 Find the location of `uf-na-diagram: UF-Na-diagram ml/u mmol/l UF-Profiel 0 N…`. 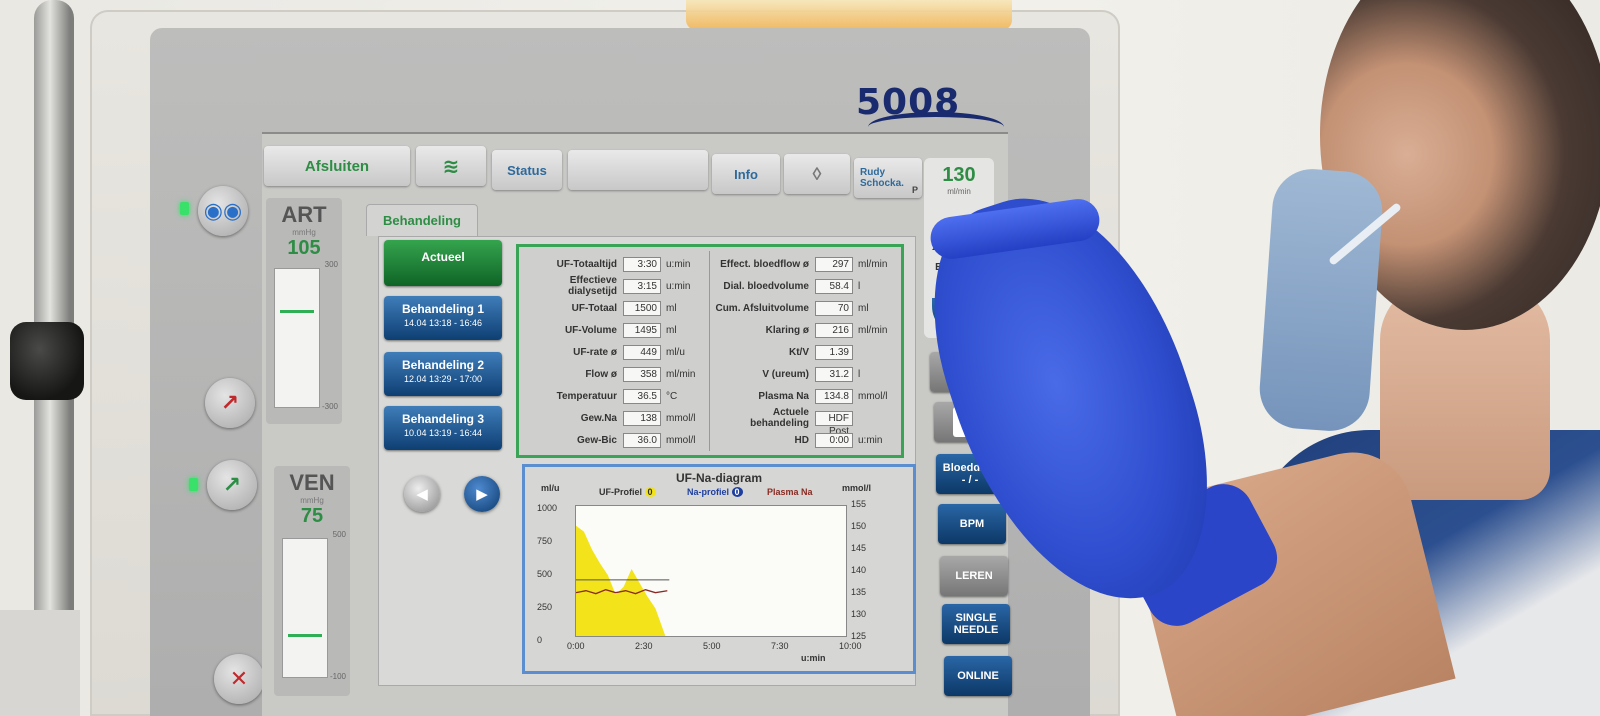

uf-na-diagram: UF-Na-diagram ml/u mmol/l UF-Profiel 0 N… is located at coordinates (719, 569).